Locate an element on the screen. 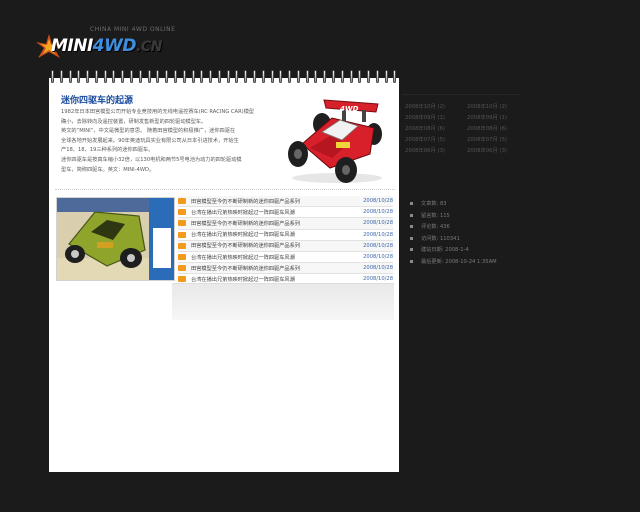  stat-text: 最后更新: 2008-10-24 1:35AM is located at coordinates (459, 261).